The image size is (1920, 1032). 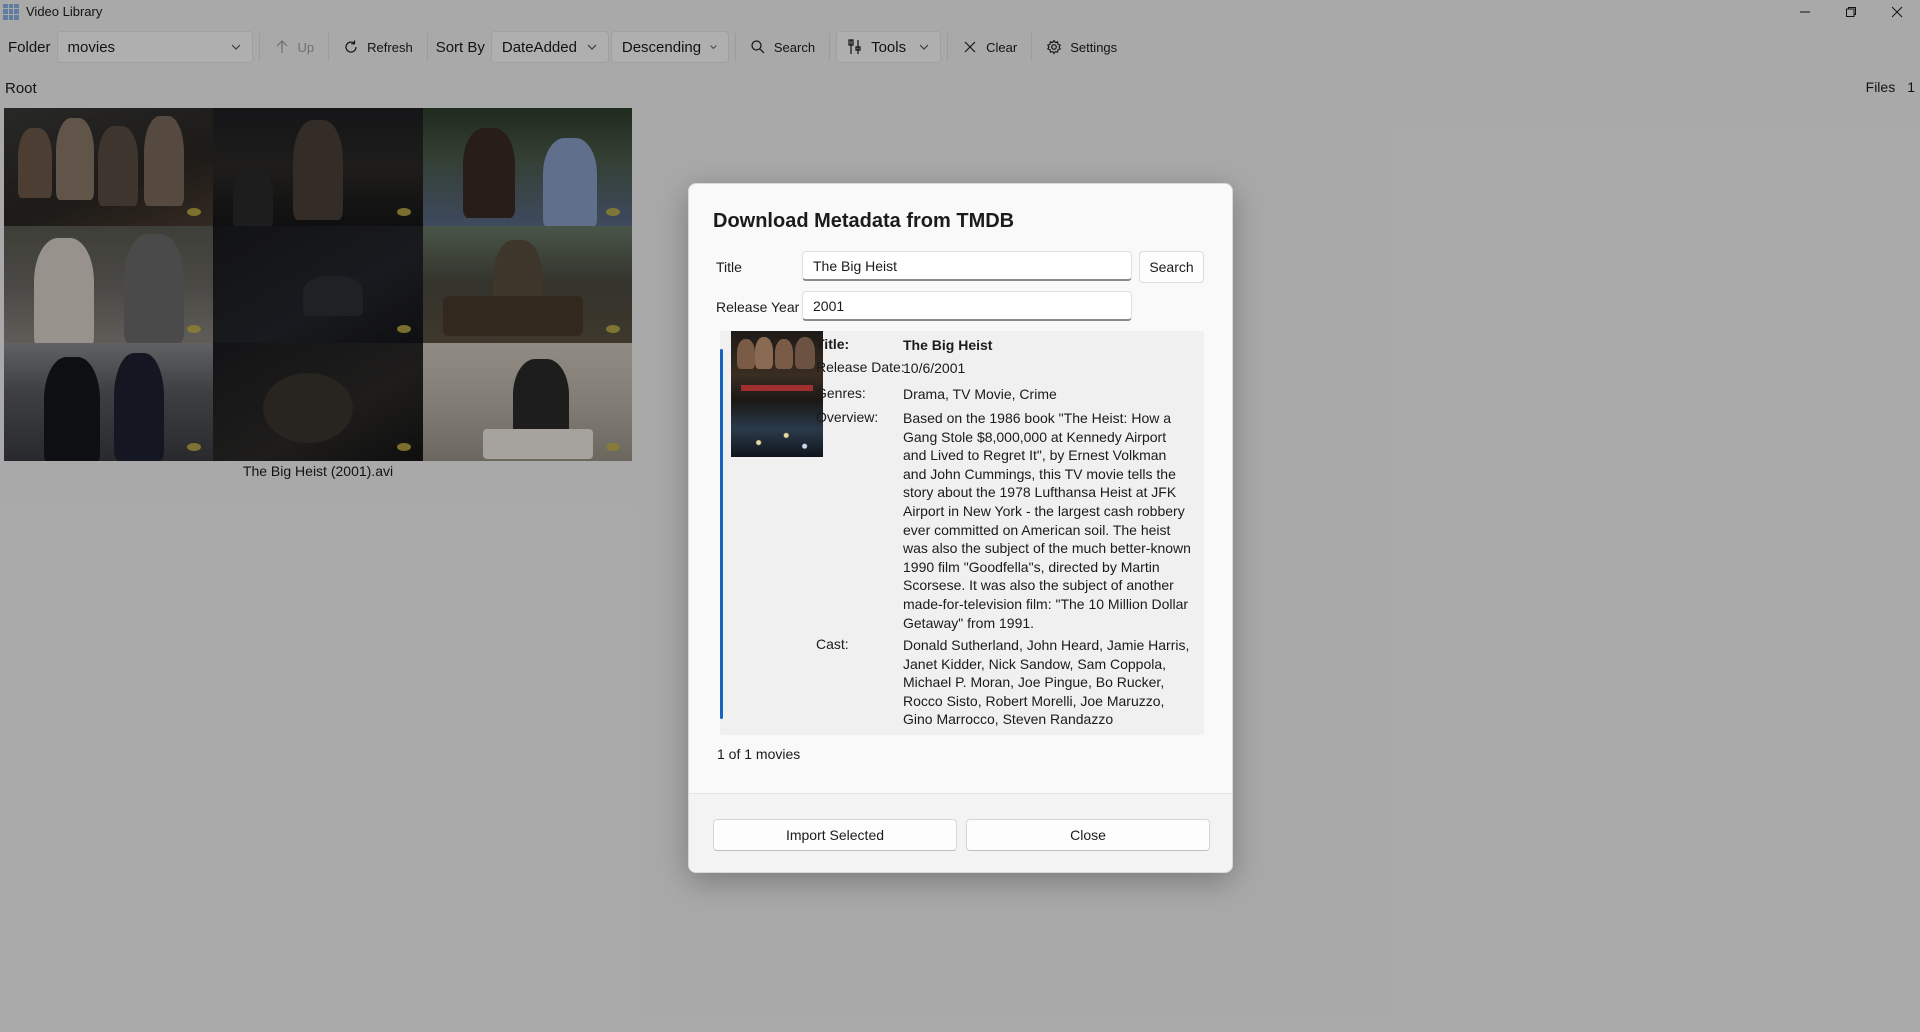 What do you see at coordinates (721, 534) in the screenshot?
I see `selection-indicator` at bounding box center [721, 534].